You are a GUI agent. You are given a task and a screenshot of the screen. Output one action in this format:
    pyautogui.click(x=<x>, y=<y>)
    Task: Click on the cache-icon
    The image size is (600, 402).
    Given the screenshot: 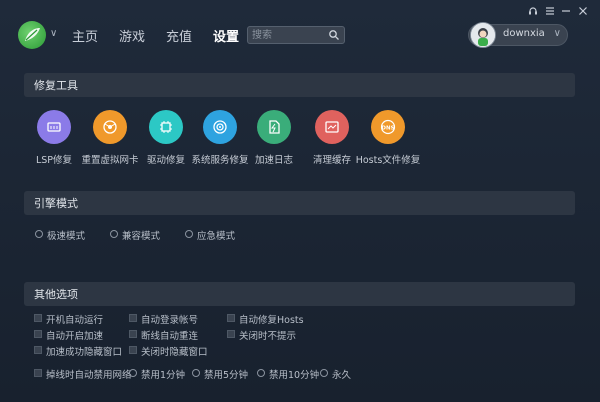 What is the action you would take?
    pyautogui.click(x=332, y=127)
    